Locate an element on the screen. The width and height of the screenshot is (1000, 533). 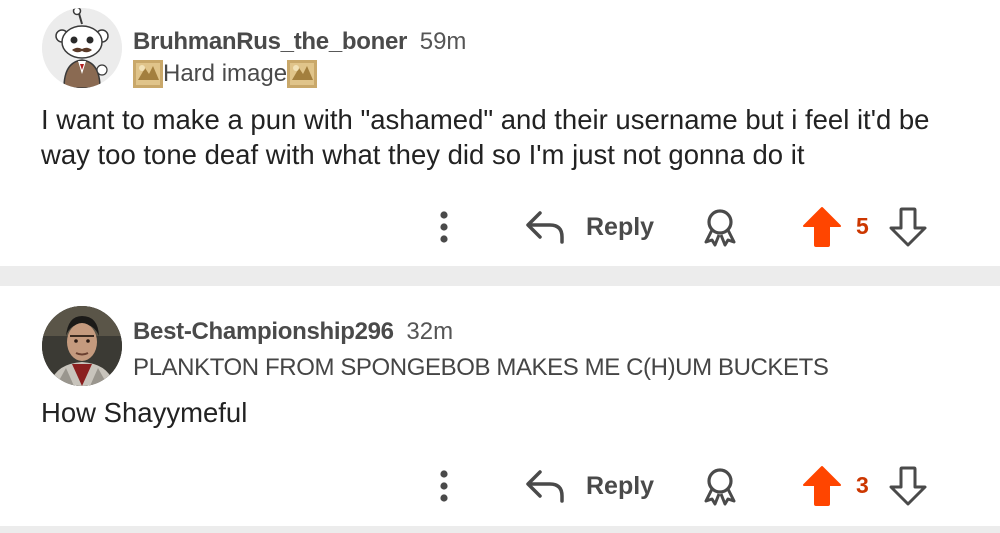
timestamp: 32m is located at coordinates (430, 331).